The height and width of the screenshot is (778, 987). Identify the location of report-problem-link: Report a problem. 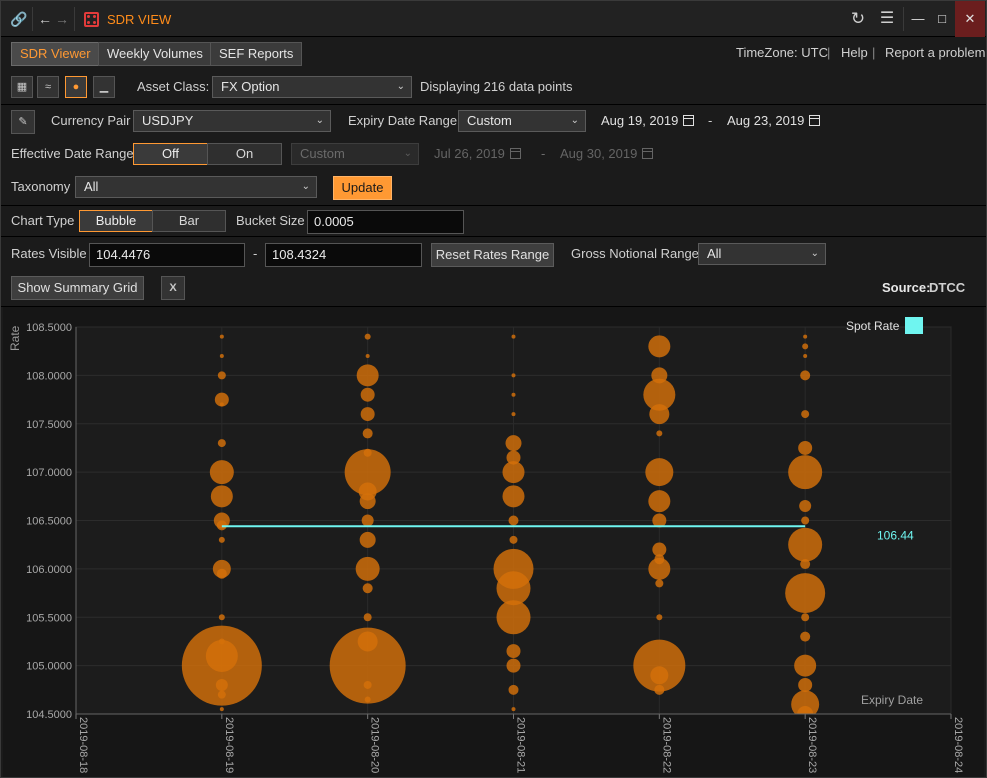
(935, 53).